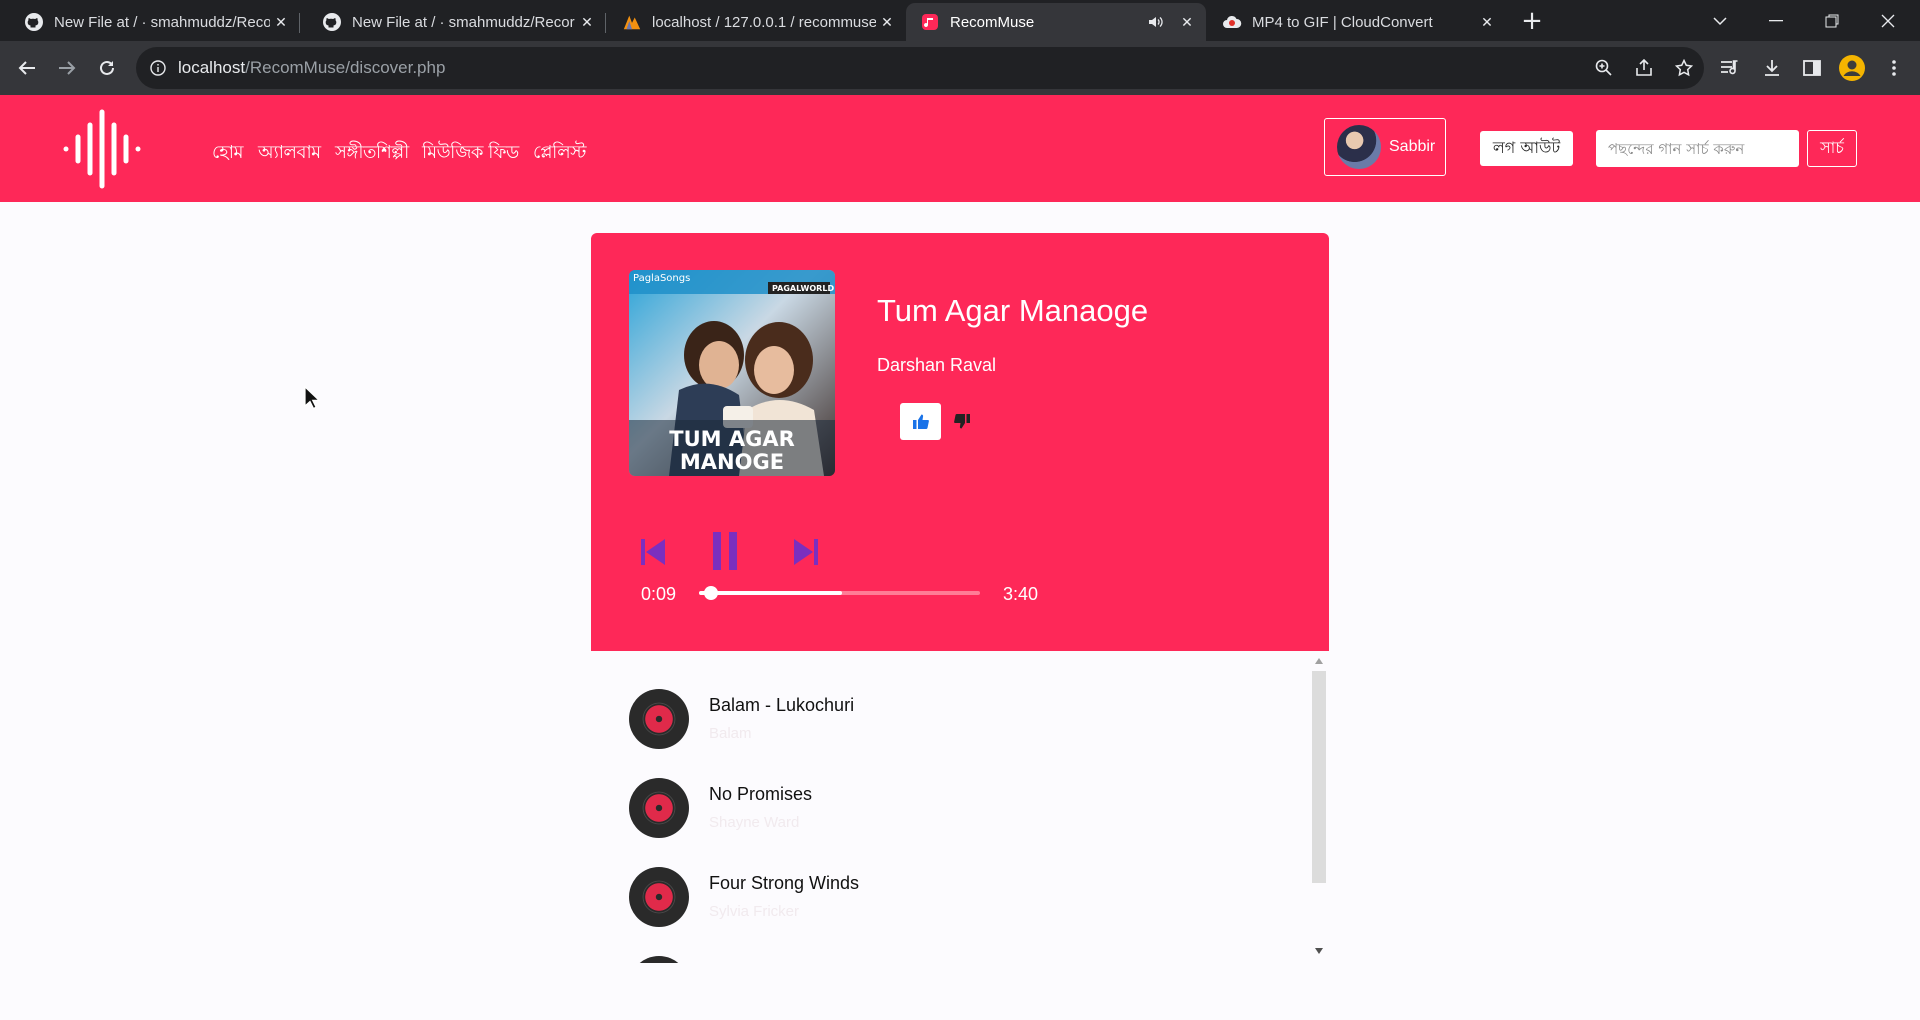 The image size is (1920, 1020). What do you see at coordinates (1385, 147) in the screenshot?
I see `user-profile-button: Sabbir` at bounding box center [1385, 147].